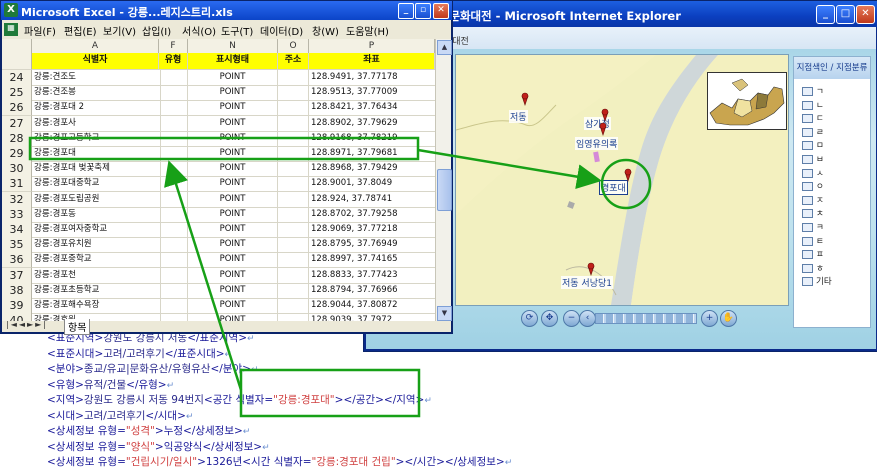 This screenshot has height=472, width=877. What do you see at coordinates (330, 393) in the screenshot?
I see `highlight-xml-box` at bounding box center [330, 393].